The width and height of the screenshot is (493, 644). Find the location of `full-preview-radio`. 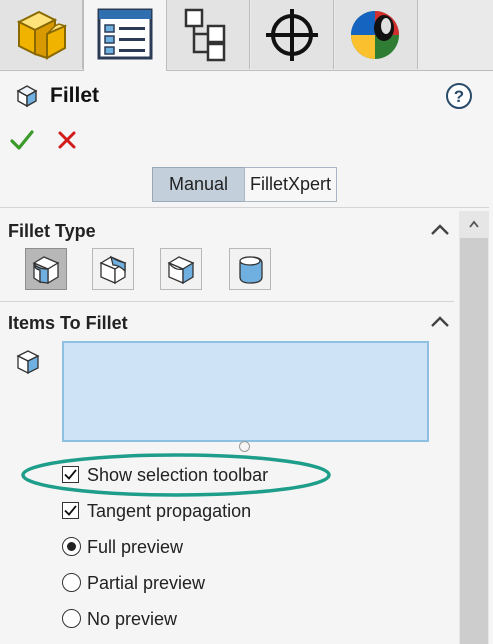

full-preview-radio is located at coordinates (71, 546).